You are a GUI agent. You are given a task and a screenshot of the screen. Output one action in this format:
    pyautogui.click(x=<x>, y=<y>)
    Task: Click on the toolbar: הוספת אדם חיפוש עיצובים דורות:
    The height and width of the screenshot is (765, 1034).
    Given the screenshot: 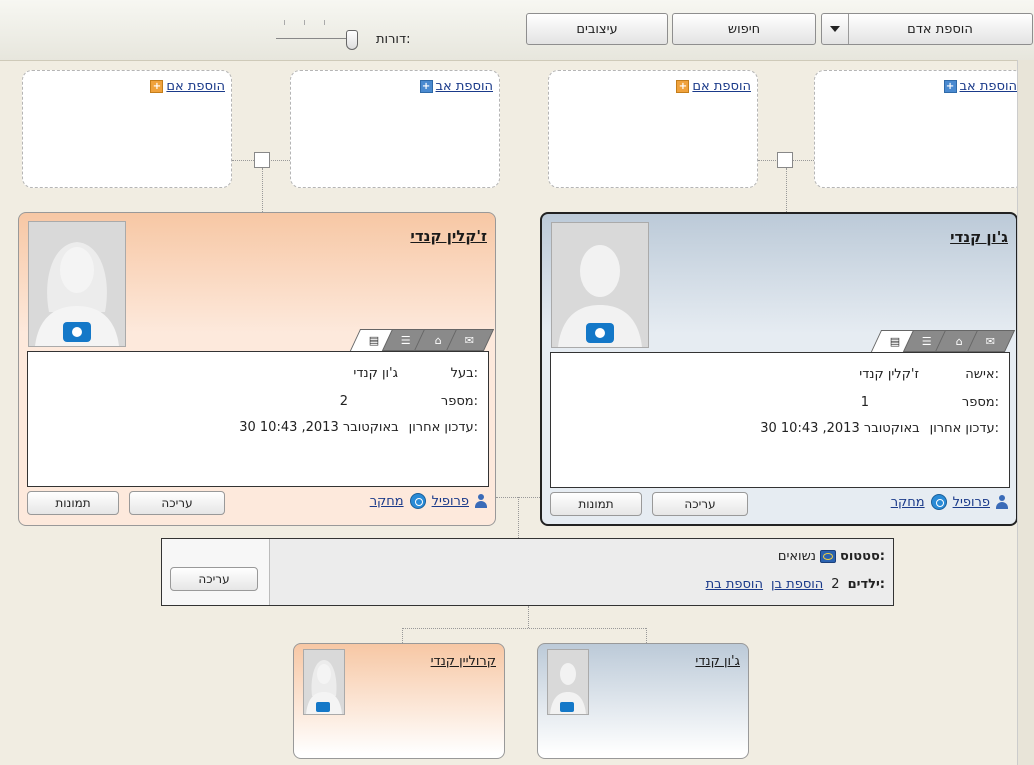 What is the action you would take?
    pyautogui.click(x=517, y=30)
    